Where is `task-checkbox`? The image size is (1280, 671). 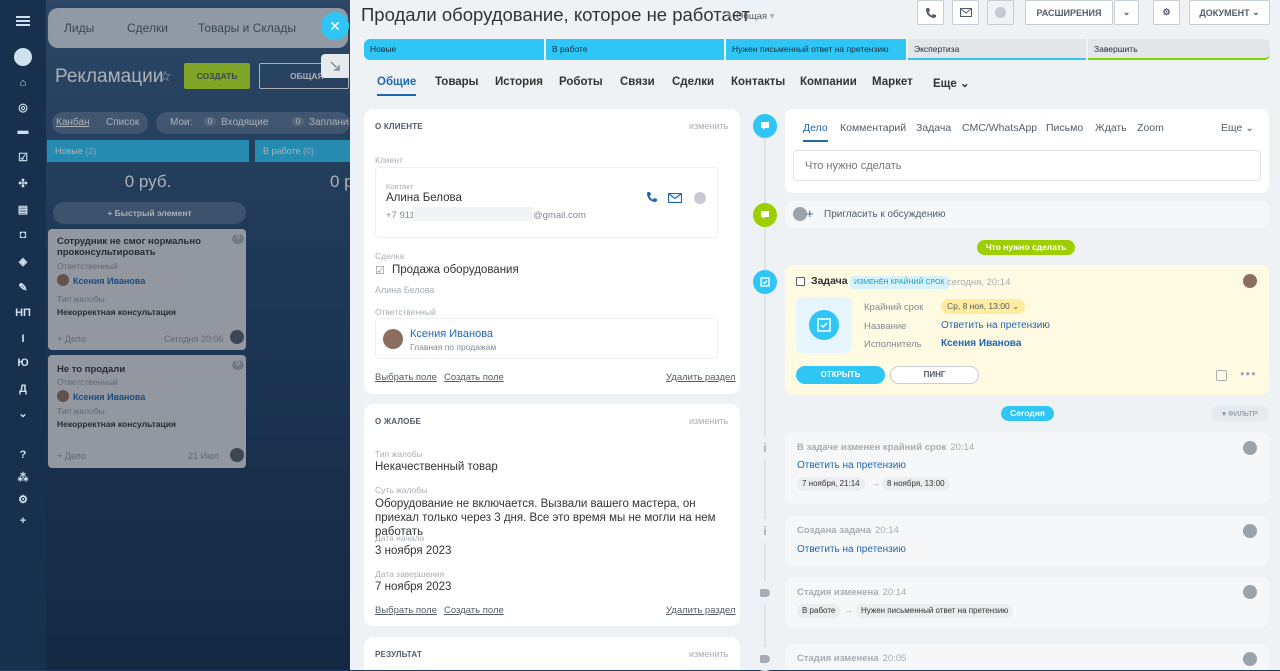
task-checkbox is located at coordinates (800, 281).